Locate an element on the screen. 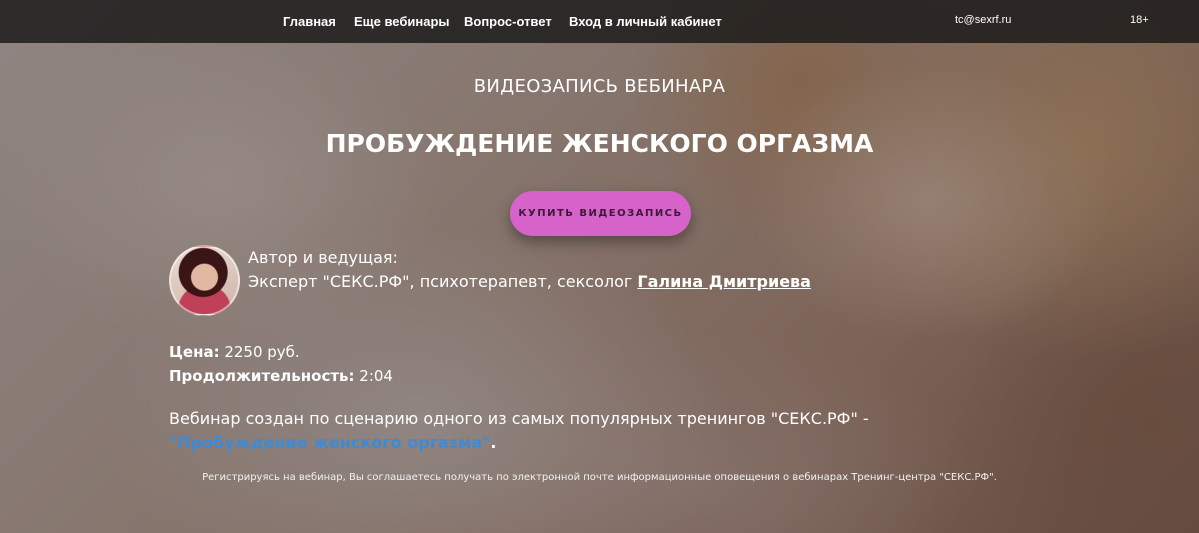 The width and height of the screenshot is (1199, 533). price-line: Цена: 2250 руб. is located at coordinates (234, 352).